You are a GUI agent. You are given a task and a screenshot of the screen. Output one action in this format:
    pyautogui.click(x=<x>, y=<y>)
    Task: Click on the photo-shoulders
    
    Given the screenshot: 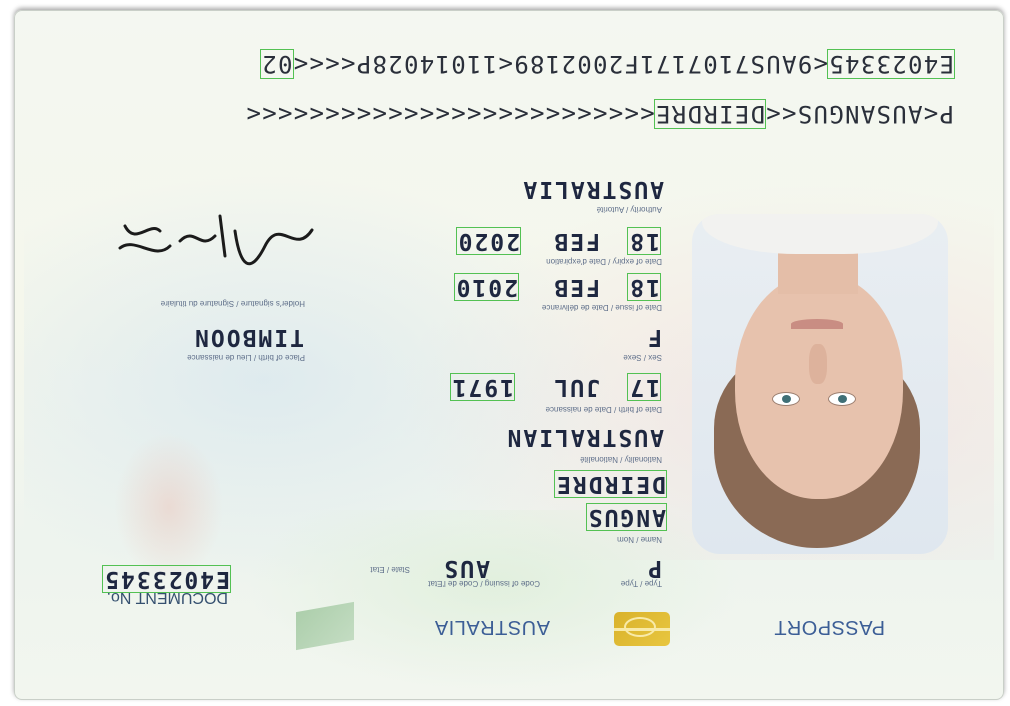 What is the action you would take?
    pyautogui.click(x=820, y=234)
    